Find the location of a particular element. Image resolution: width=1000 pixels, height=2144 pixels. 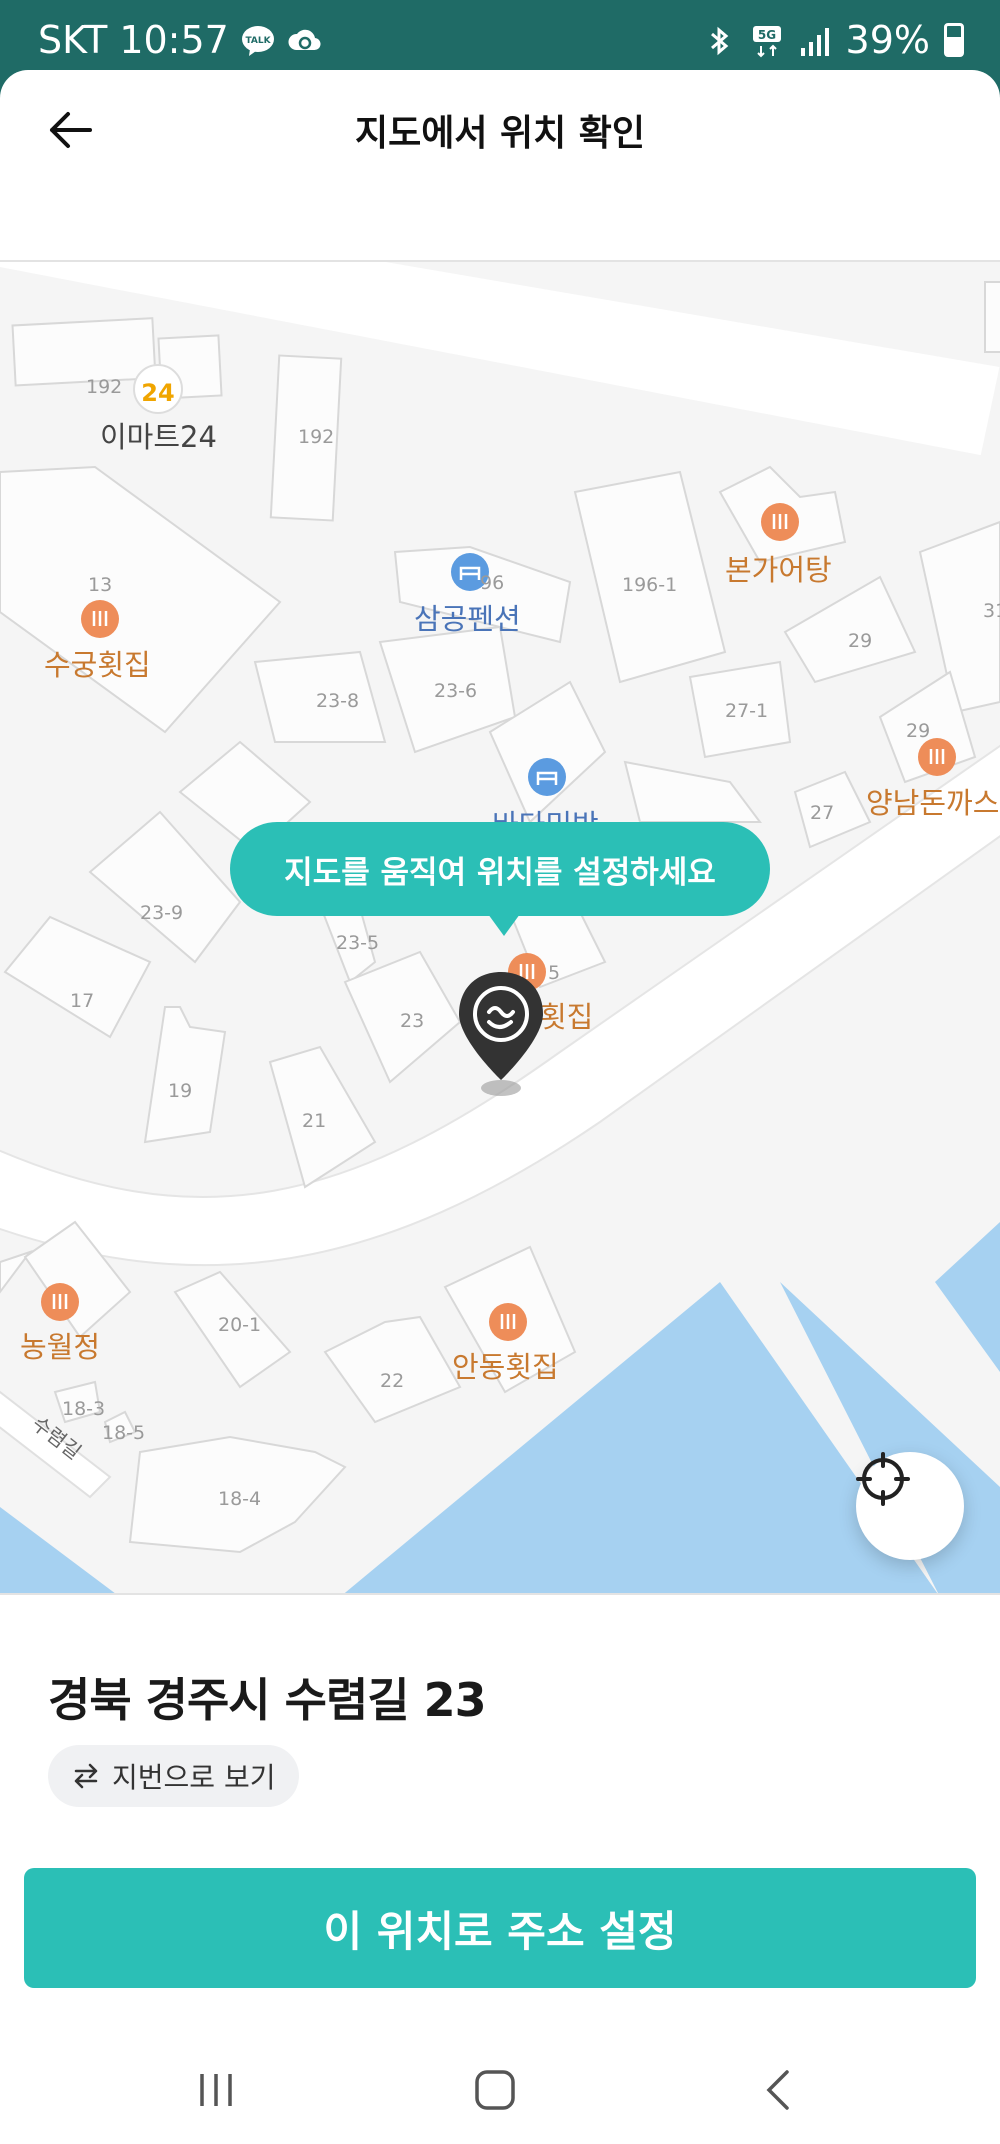

chevron-left-icon is located at coordinates (777, 2090).